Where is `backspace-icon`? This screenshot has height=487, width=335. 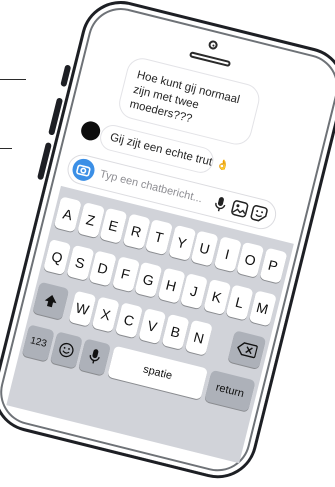 backspace-icon is located at coordinates (247, 350).